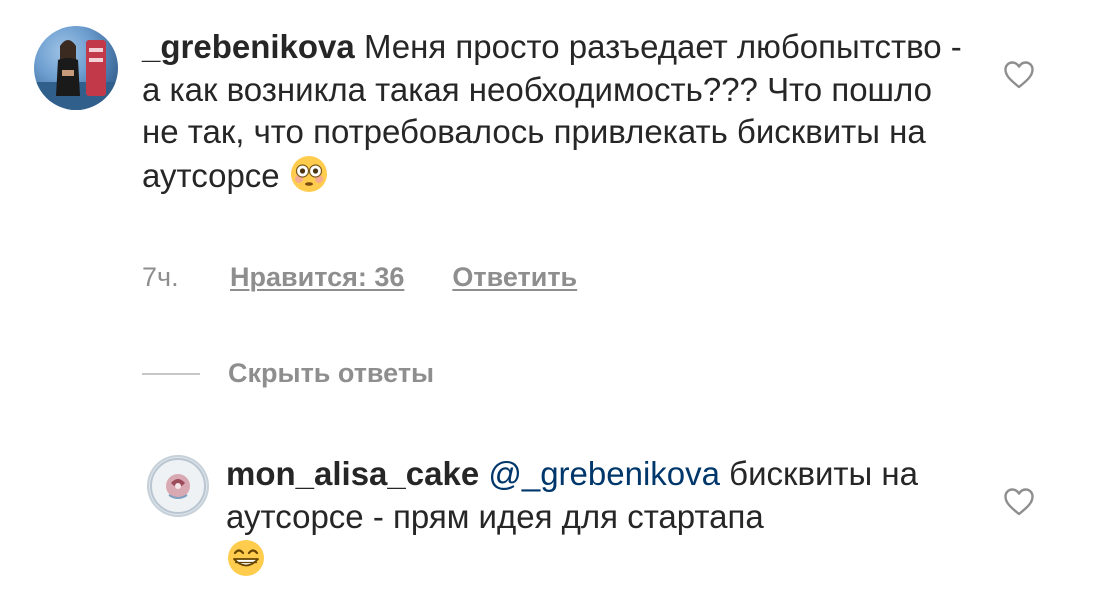 Image resolution: width=1094 pixels, height=600 pixels. I want to click on comment-meta: 7ч. Нравится: 36 Ответить, so click(383, 277).